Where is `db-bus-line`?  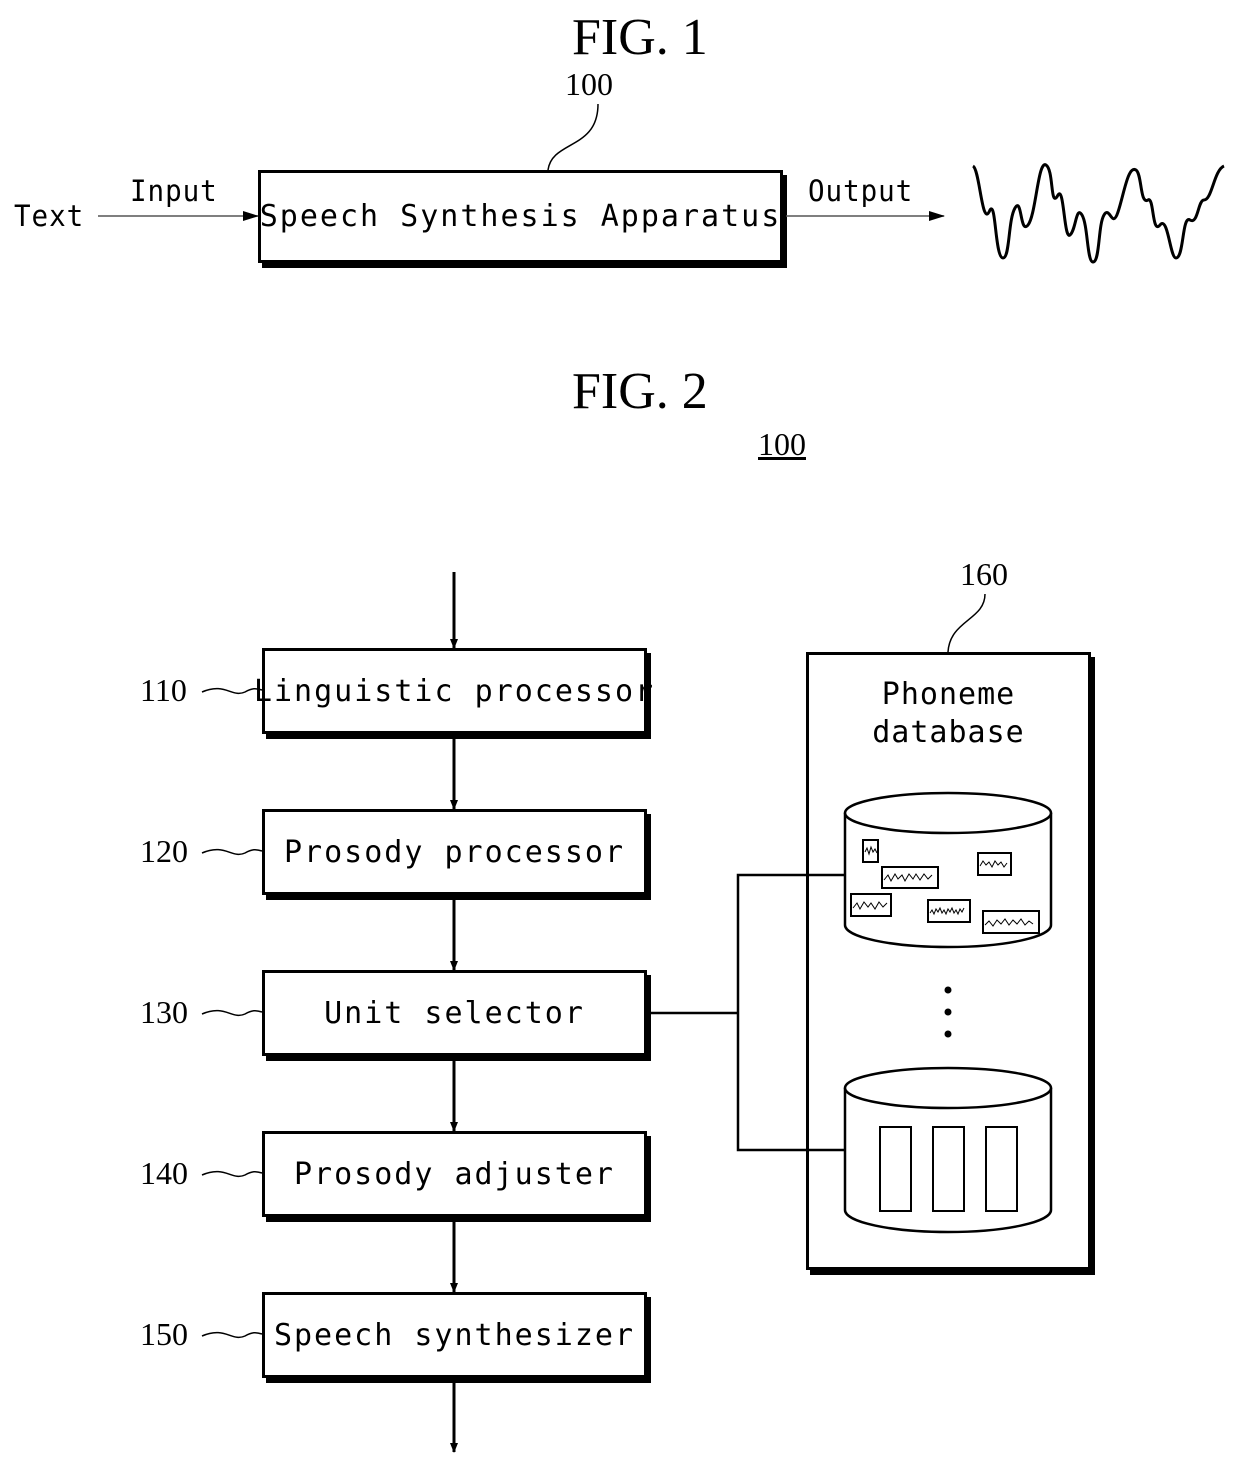
db-bus-line is located at coordinates (790, 1012).